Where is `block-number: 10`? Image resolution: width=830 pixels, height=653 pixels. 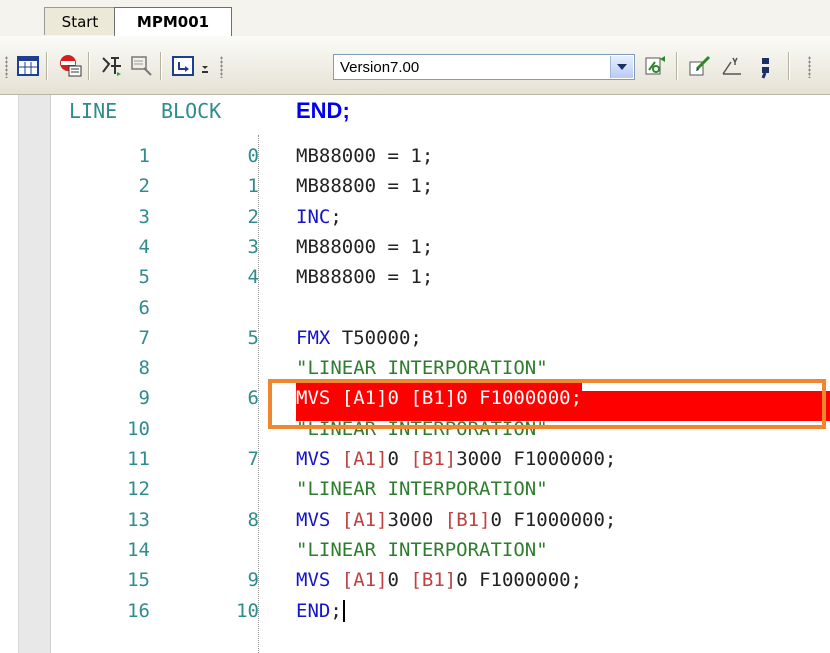 block-number: 10 is located at coordinates (247, 610).